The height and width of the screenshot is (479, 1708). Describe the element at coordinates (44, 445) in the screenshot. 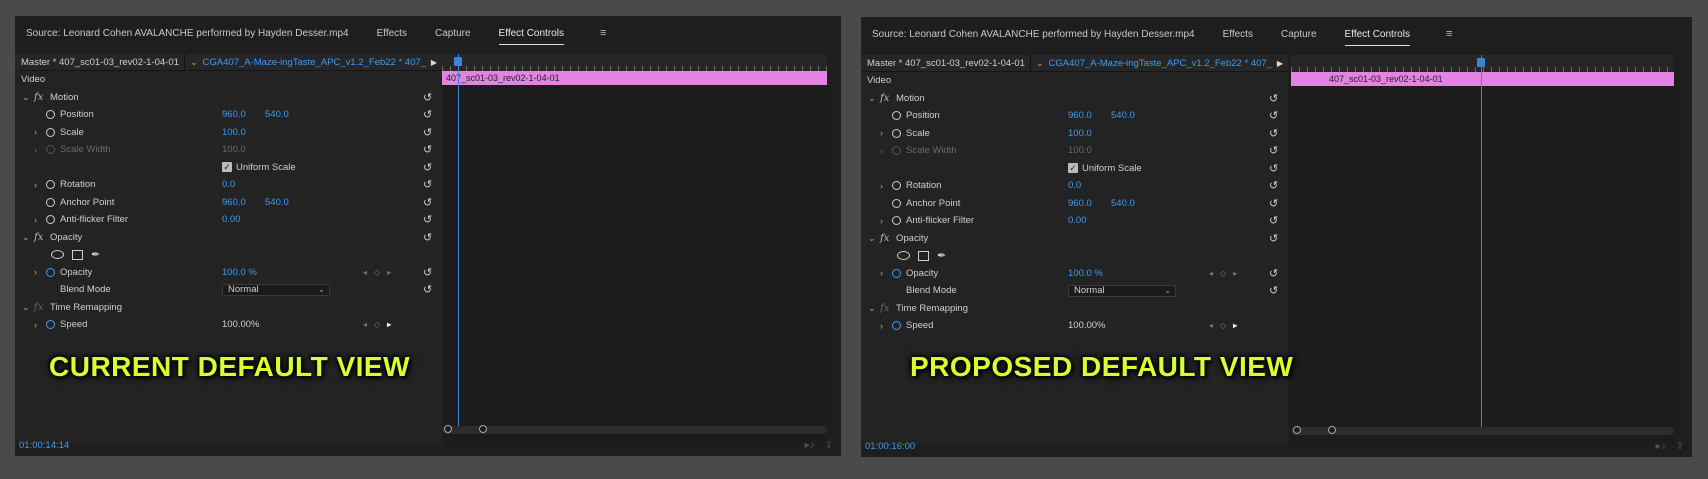

I see `timecode: 01:00:14:14` at that location.